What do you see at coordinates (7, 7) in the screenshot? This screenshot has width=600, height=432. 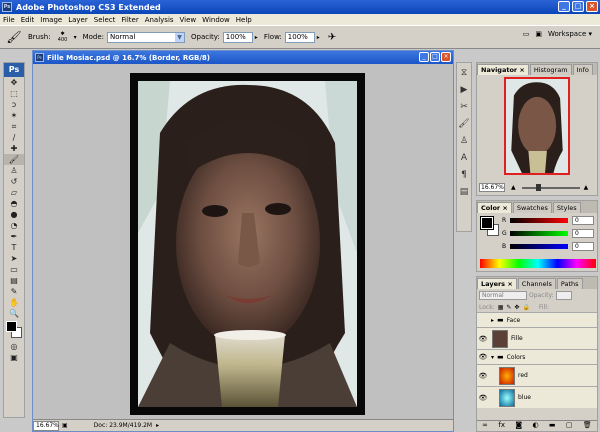 I see `ps-app-icon: Ps` at bounding box center [7, 7].